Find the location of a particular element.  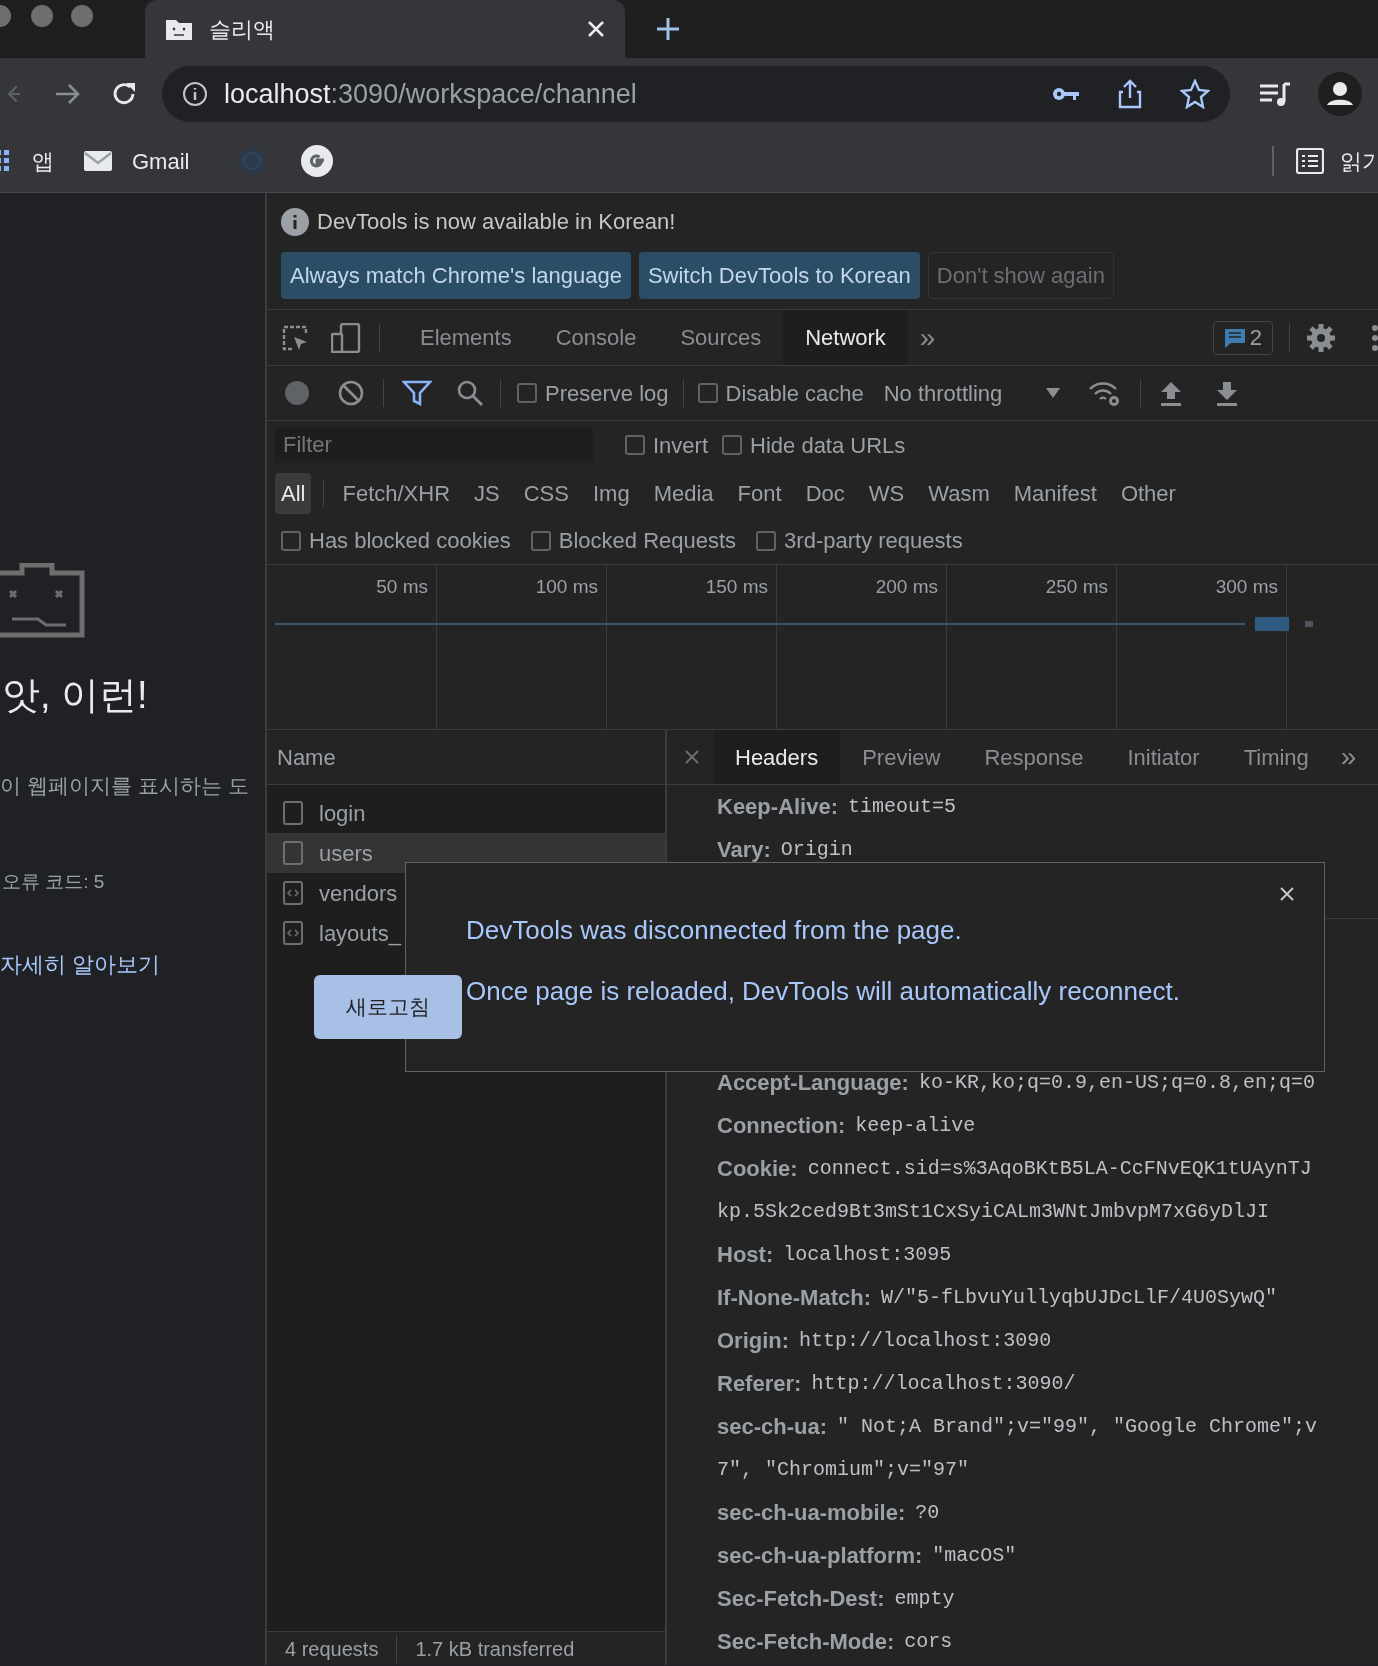

status-text: 1.7 kB transferred is located at coordinates (495, 1649).